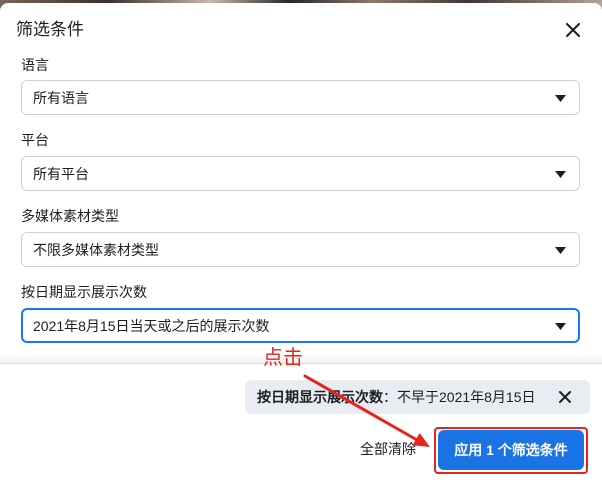 This screenshot has width=602, height=484. I want to click on impressions-date-select-value: 2021年8月15日当天或之后的展示次数, so click(151, 325).